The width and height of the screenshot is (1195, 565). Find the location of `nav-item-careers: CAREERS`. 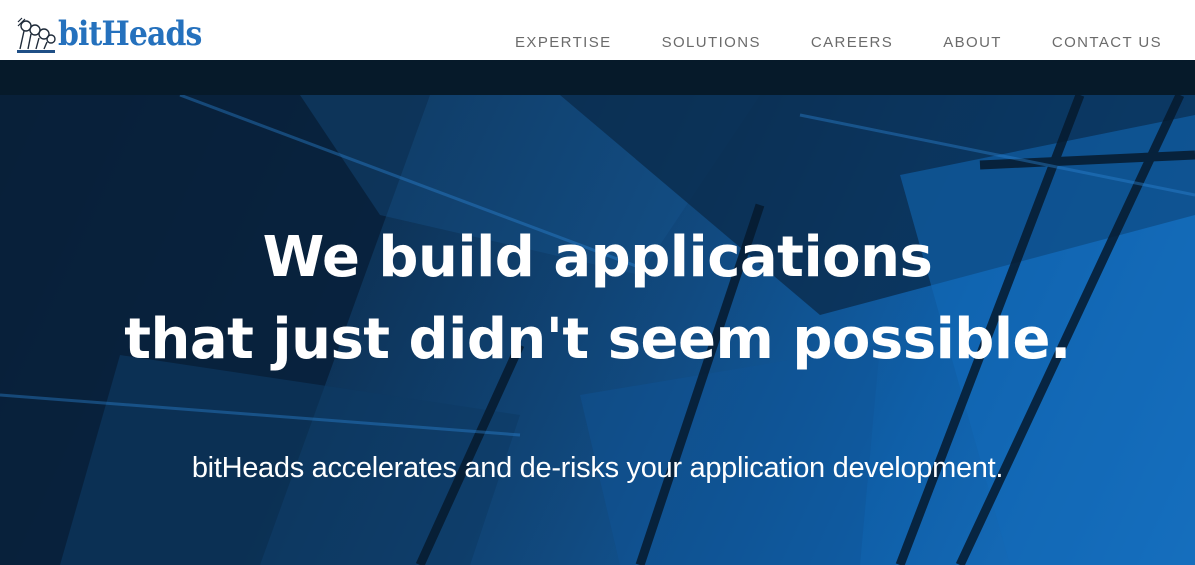

nav-item-careers: CAREERS is located at coordinates (852, 42).